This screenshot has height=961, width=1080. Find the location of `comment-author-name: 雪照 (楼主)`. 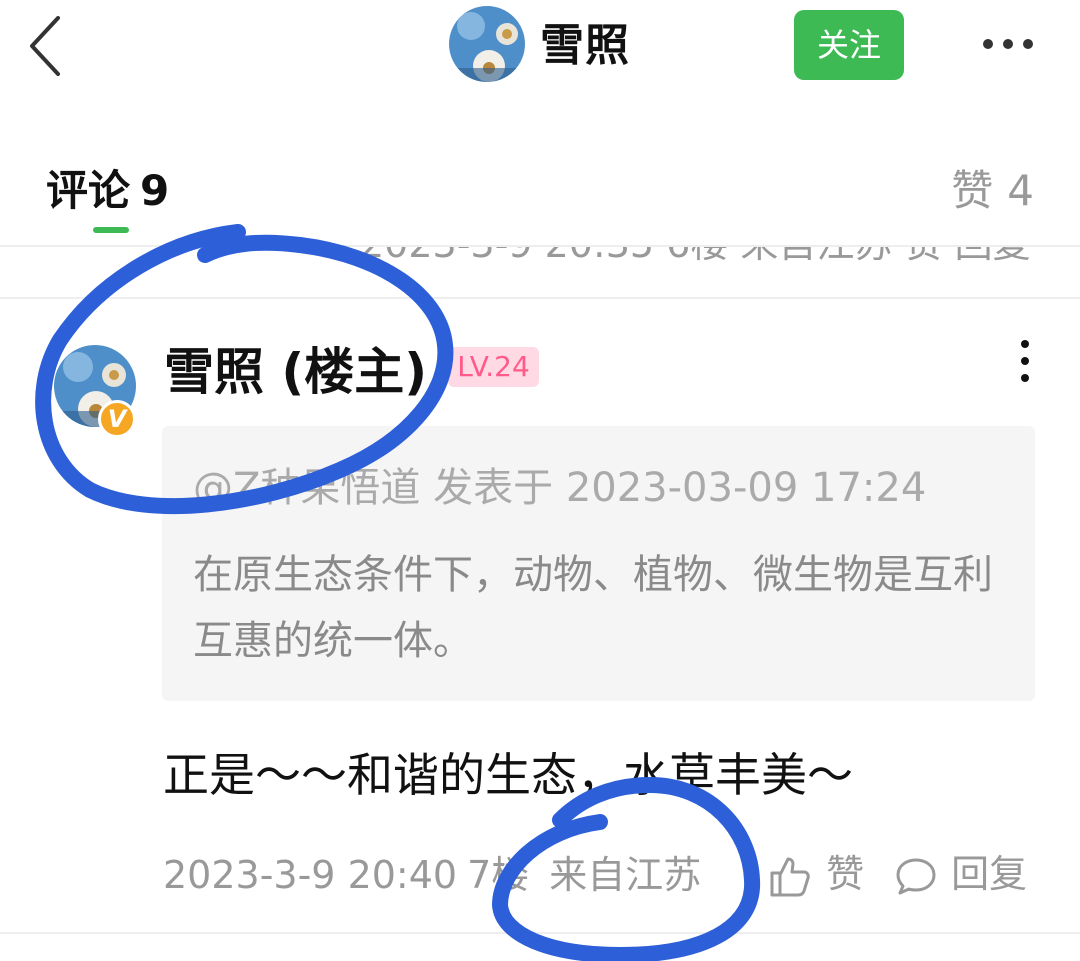

comment-author-name: 雪照 (楼主) is located at coordinates (295, 372).